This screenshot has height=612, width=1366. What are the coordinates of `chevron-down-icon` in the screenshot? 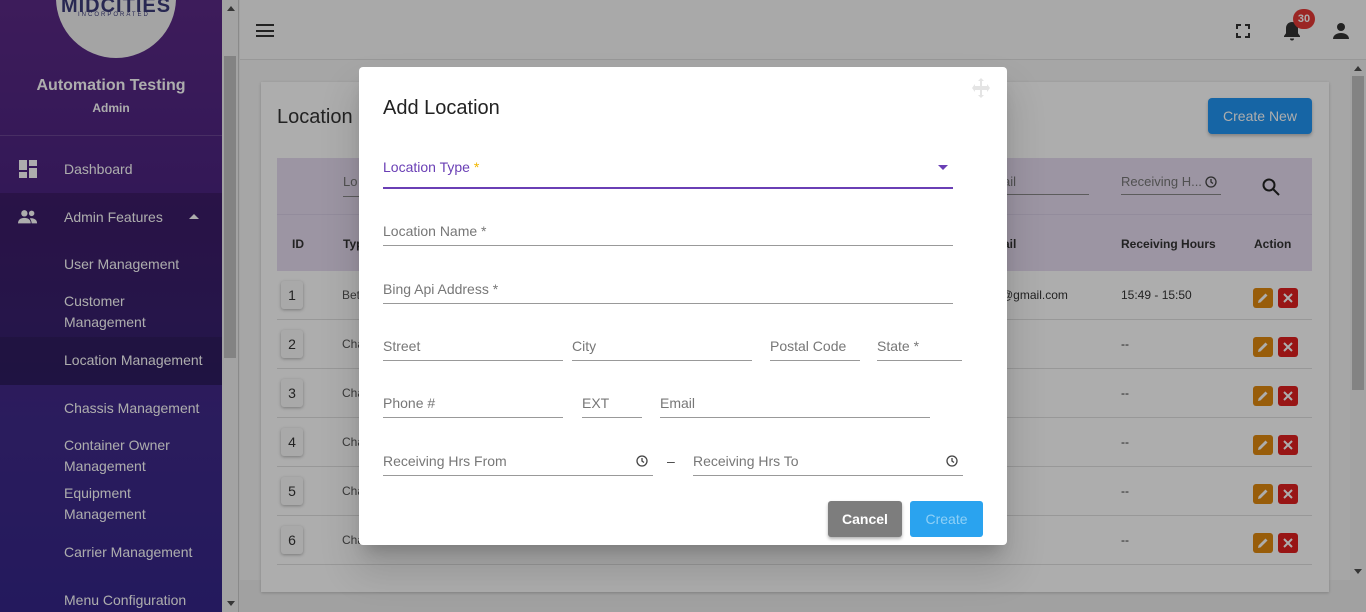 It's located at (943, 167).